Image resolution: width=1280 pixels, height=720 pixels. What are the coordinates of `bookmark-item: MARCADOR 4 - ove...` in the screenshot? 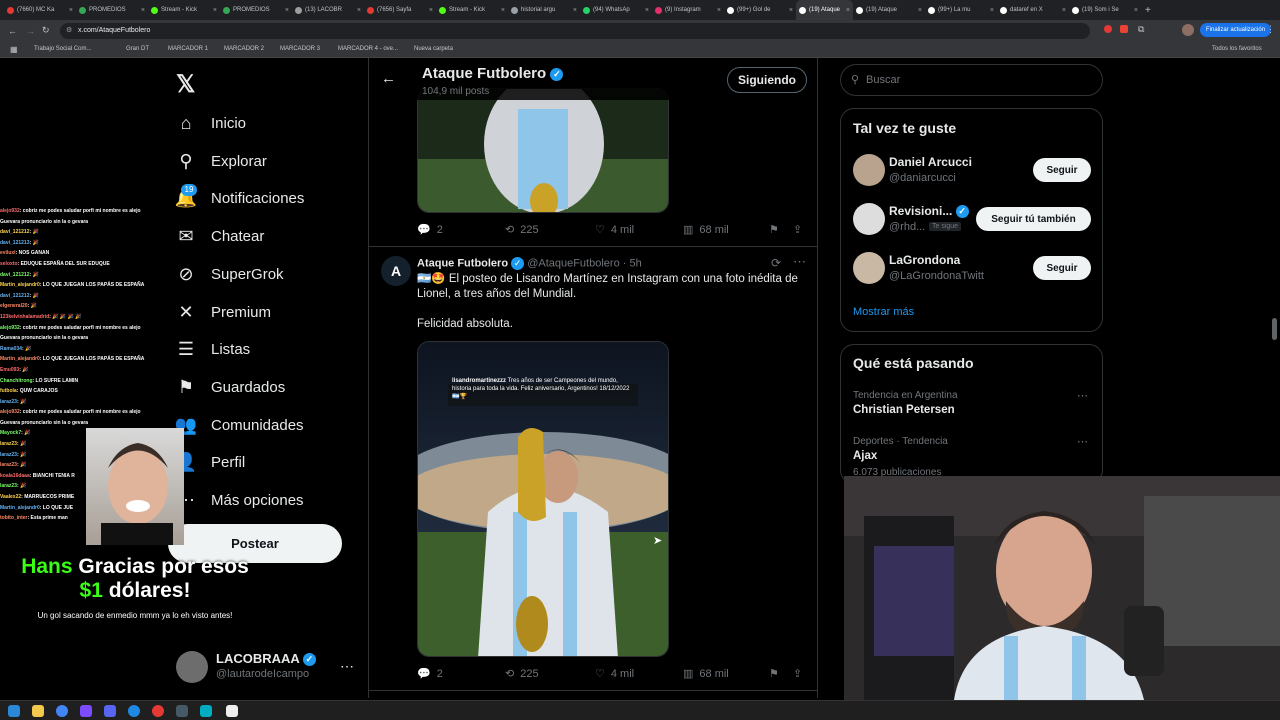 It's located at (368, 49).